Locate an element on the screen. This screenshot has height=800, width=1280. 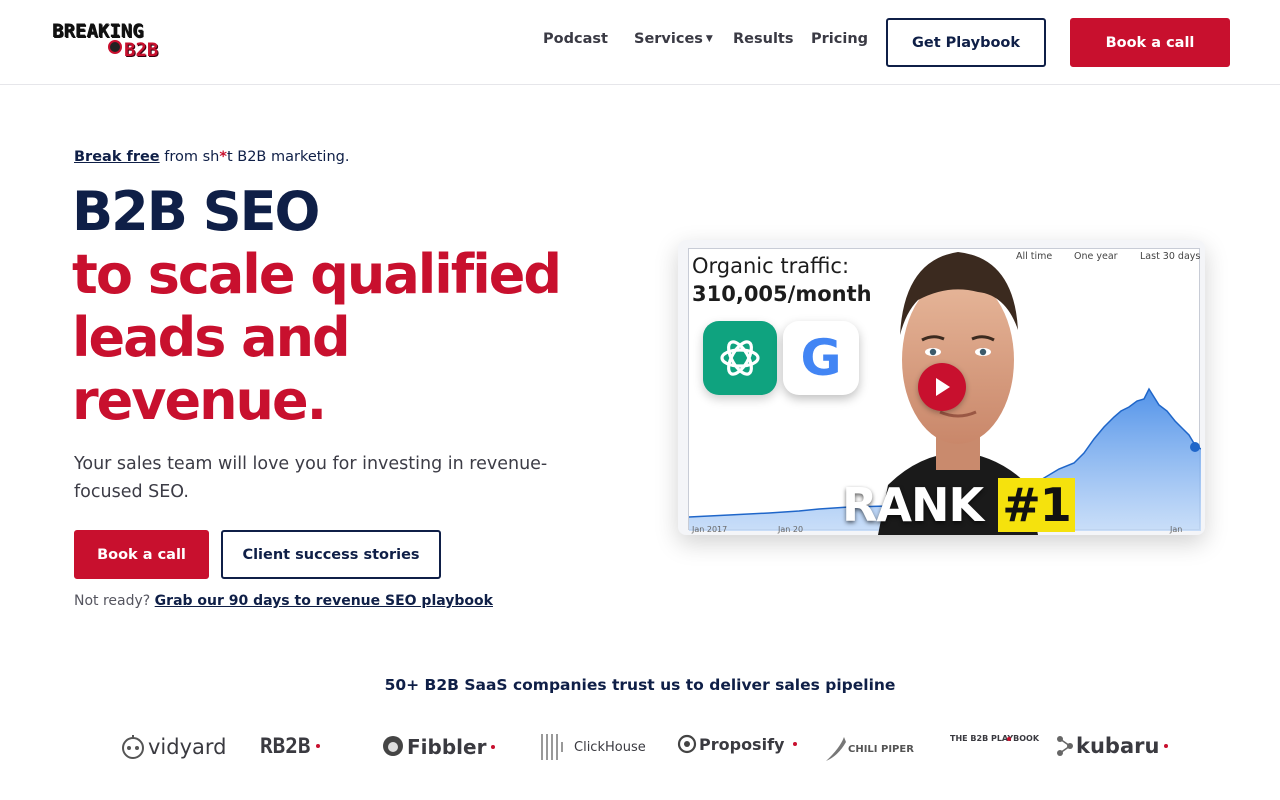
chili-pepper-icon is located at coordinates (836, 749).